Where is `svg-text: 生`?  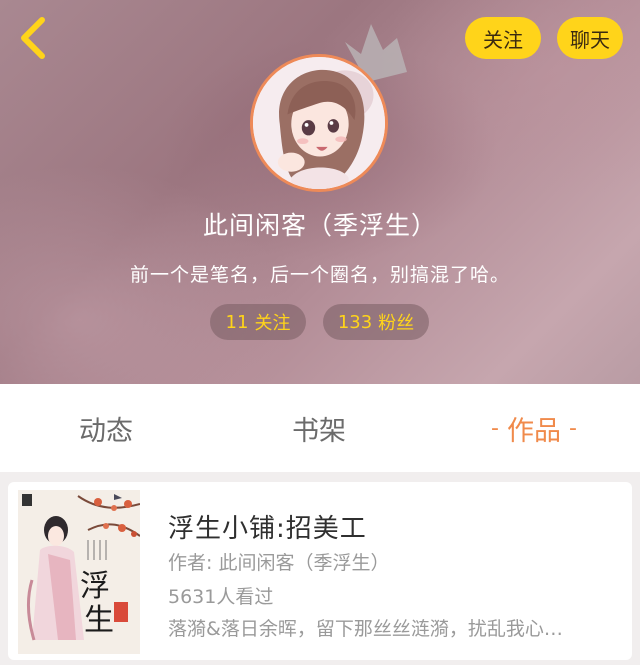 svg-text: 生 is located at coordinates (99, 620).